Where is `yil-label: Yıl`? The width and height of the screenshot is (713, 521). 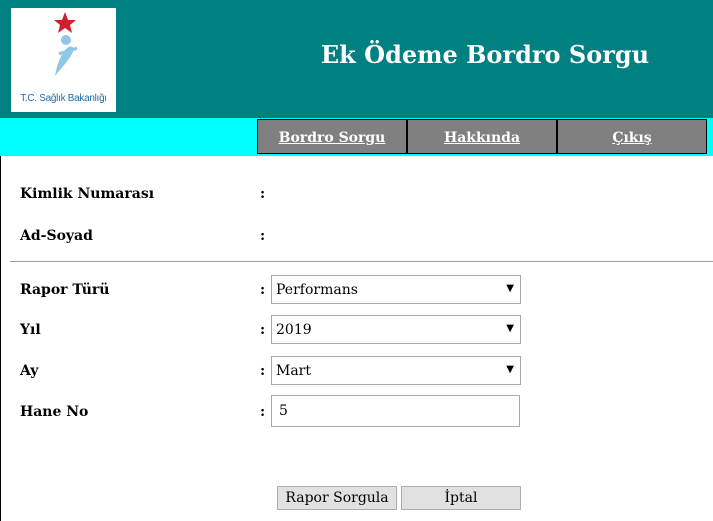
yil-label: Yıl is located at coordinates (30, 330).